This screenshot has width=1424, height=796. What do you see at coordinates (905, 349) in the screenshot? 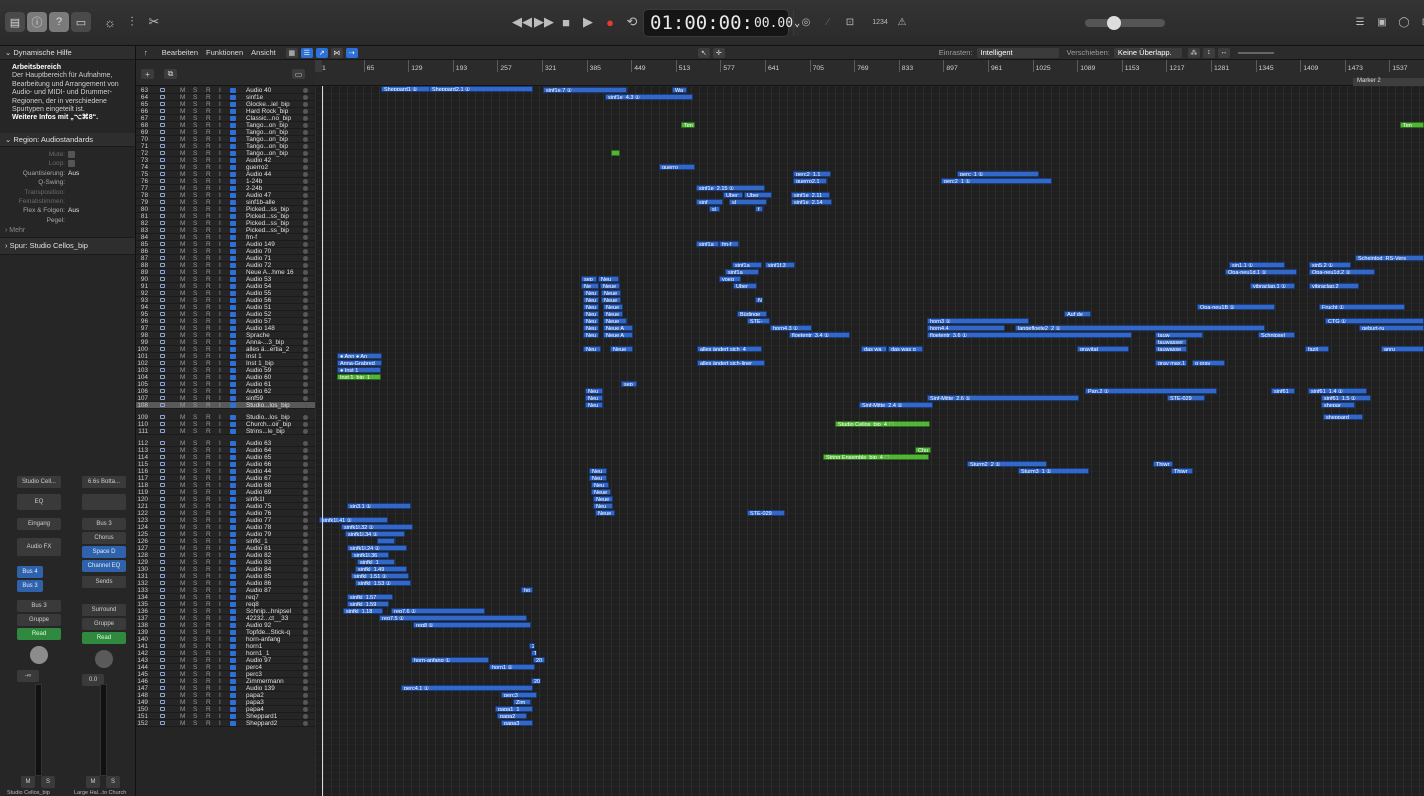
I see `audio-region: das was g` at bounding box center [905, 349].